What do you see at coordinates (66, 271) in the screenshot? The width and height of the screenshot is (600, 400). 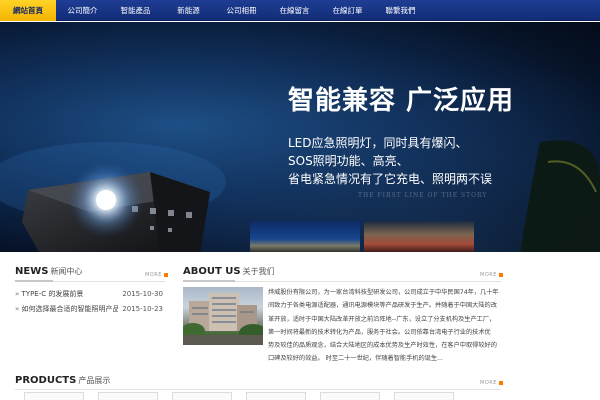 I see `news-title-cn: 新闻中心` at bounding box center [66, 271].